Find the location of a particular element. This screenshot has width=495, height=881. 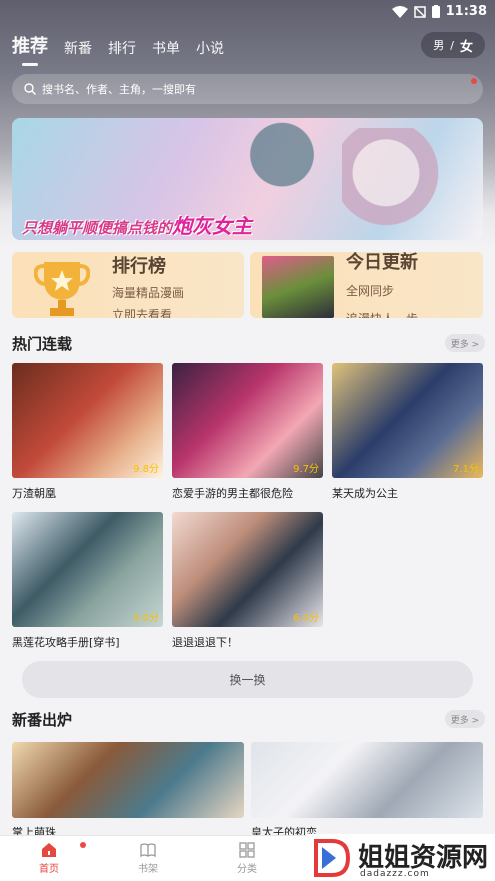

banner-caption: 只想躺平顺便搞点钱的炮灰女主 is located at coordinates (137, 224).